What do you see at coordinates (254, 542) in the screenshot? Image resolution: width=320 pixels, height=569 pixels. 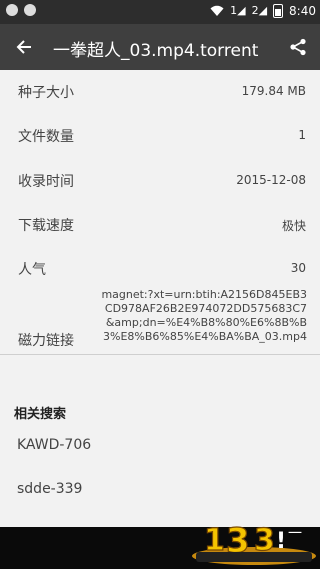 I see `site-watermark-logo: 1 3 3 ! 一` at bounding box center [254, 542].